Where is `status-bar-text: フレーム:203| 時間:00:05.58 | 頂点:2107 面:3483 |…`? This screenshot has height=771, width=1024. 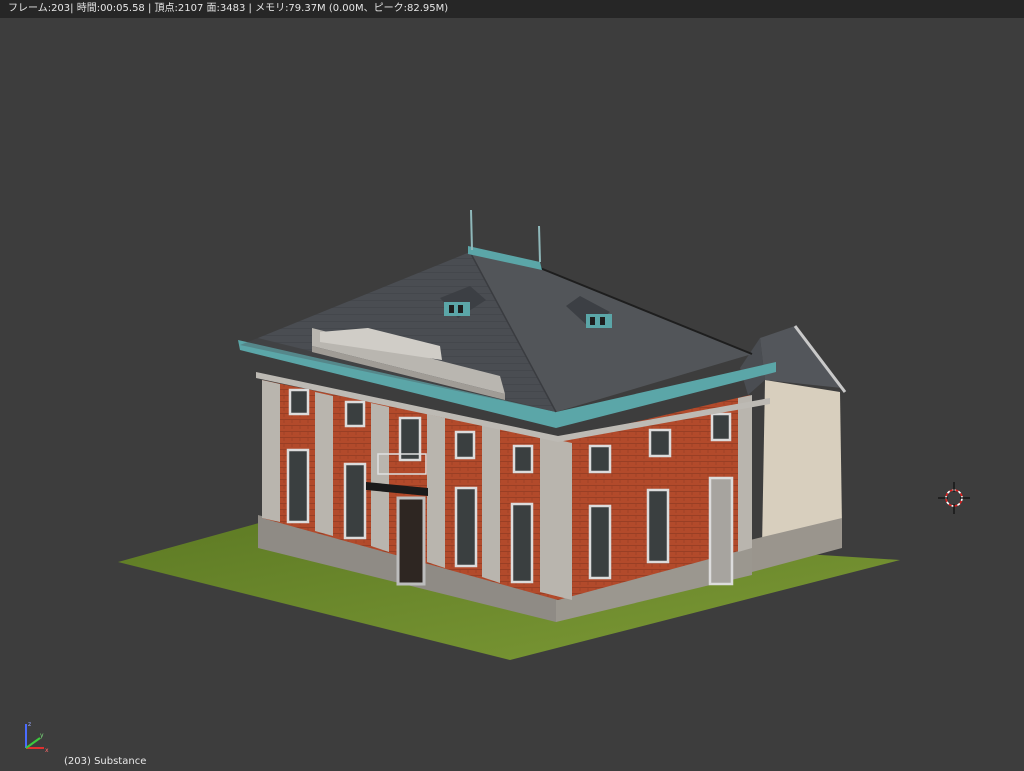 status-bar-text: フレーム:203| 時間:00:05.58 | 頂点:2107 面:3483 |… is located at coordinates (228, 8).